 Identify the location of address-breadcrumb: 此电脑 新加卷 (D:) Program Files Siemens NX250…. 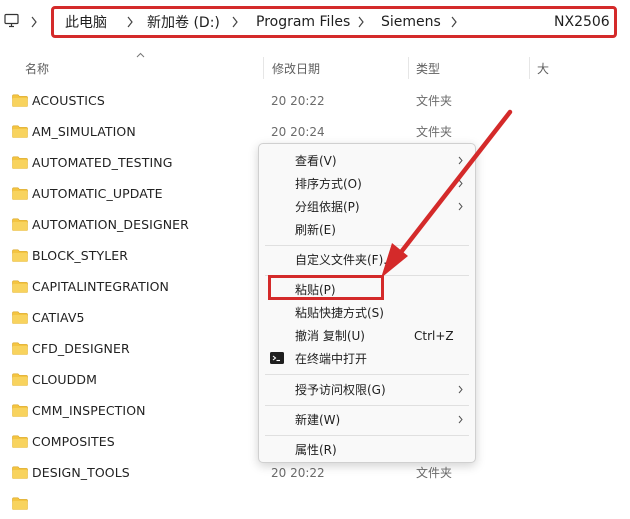
(334, 22).